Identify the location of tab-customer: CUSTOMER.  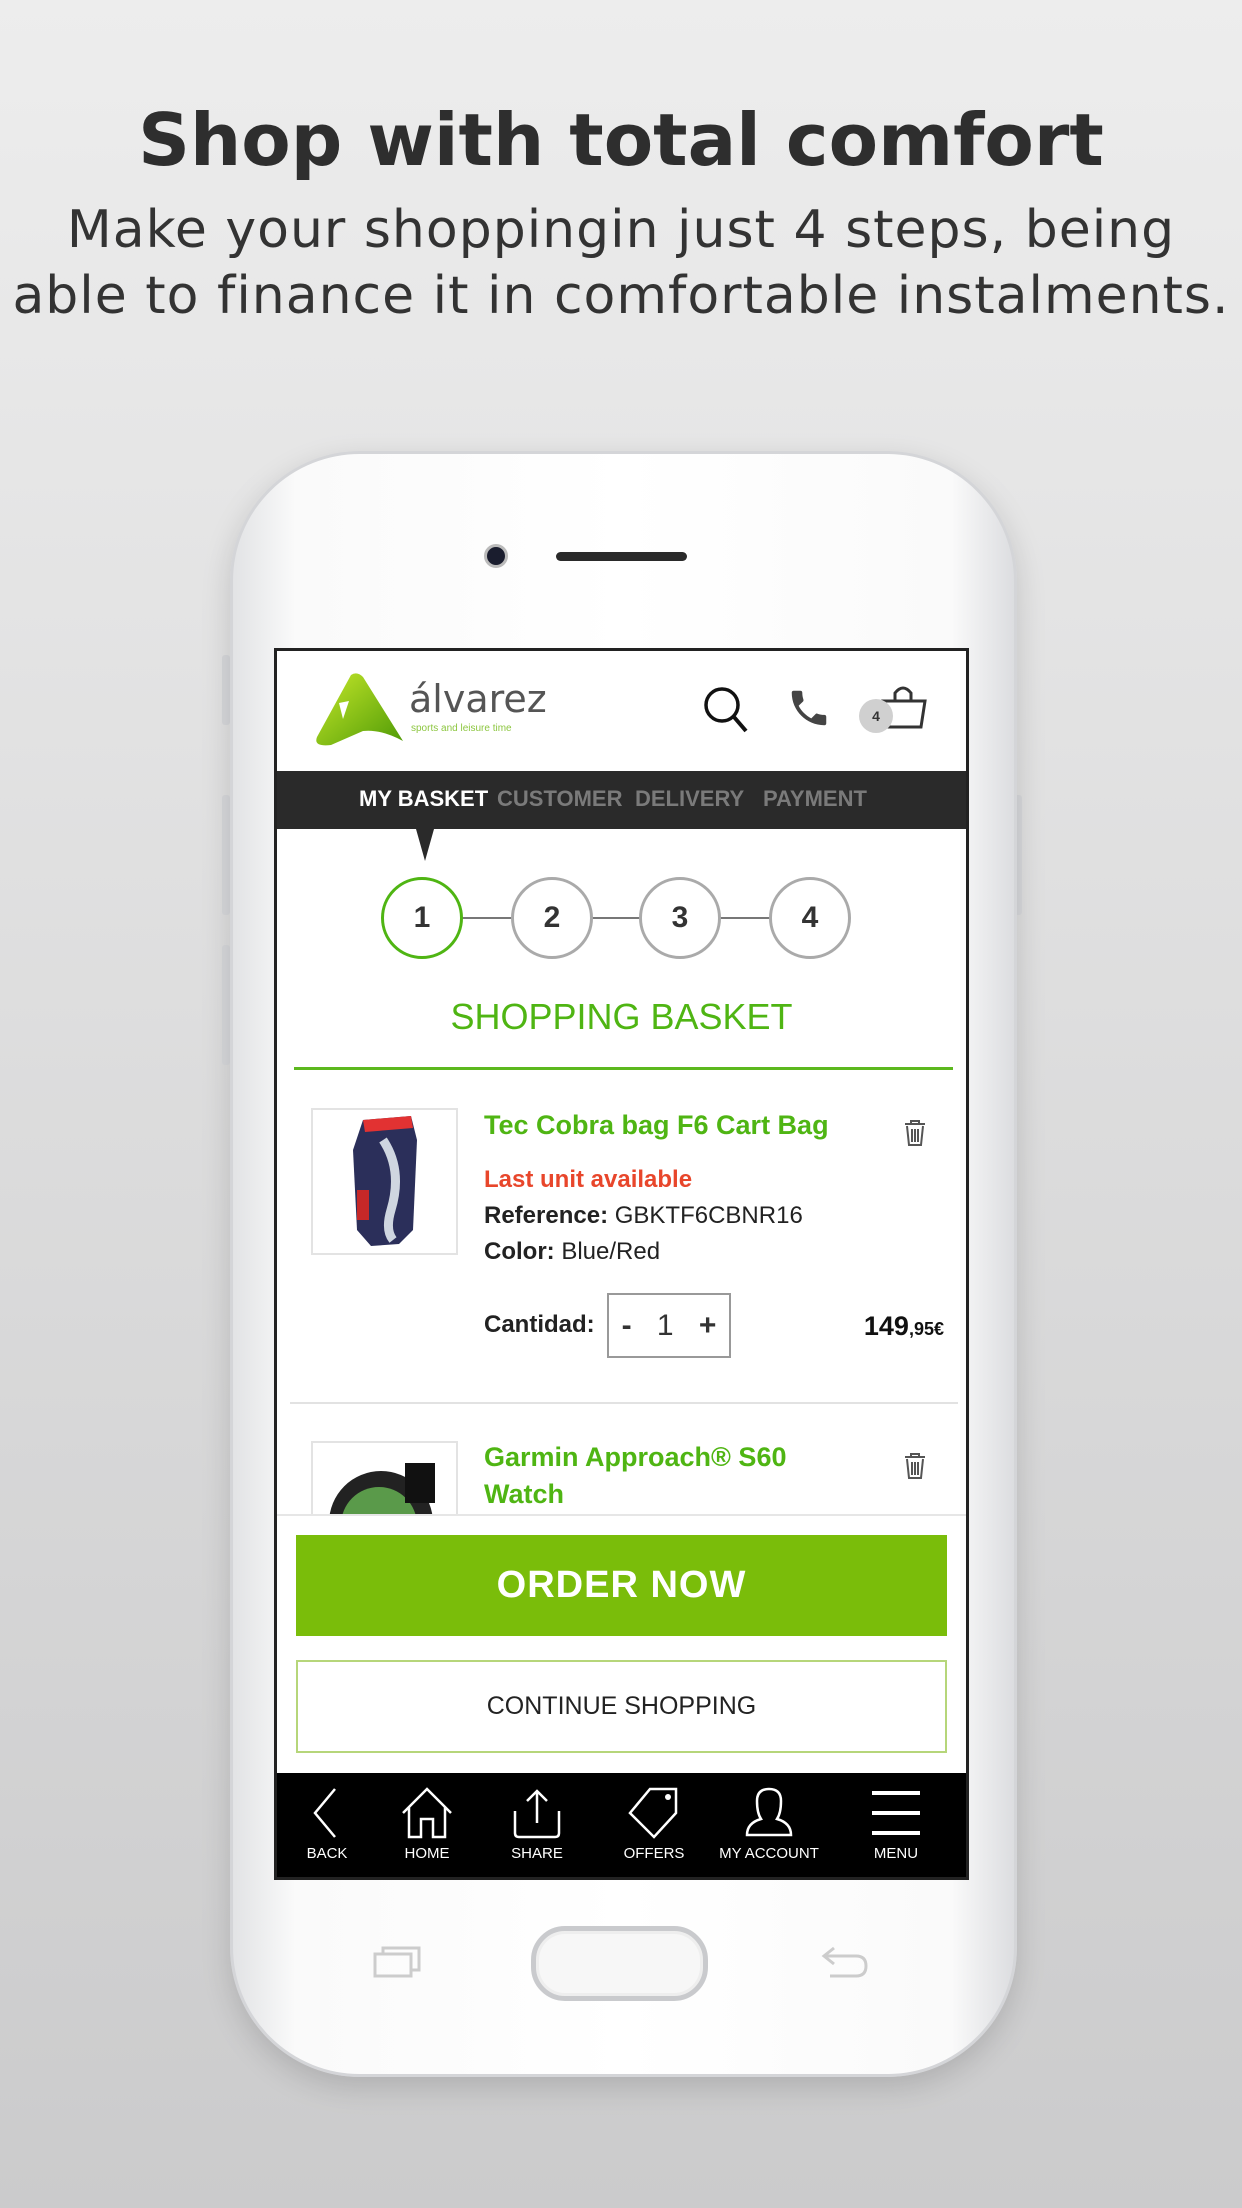
(560, 799).